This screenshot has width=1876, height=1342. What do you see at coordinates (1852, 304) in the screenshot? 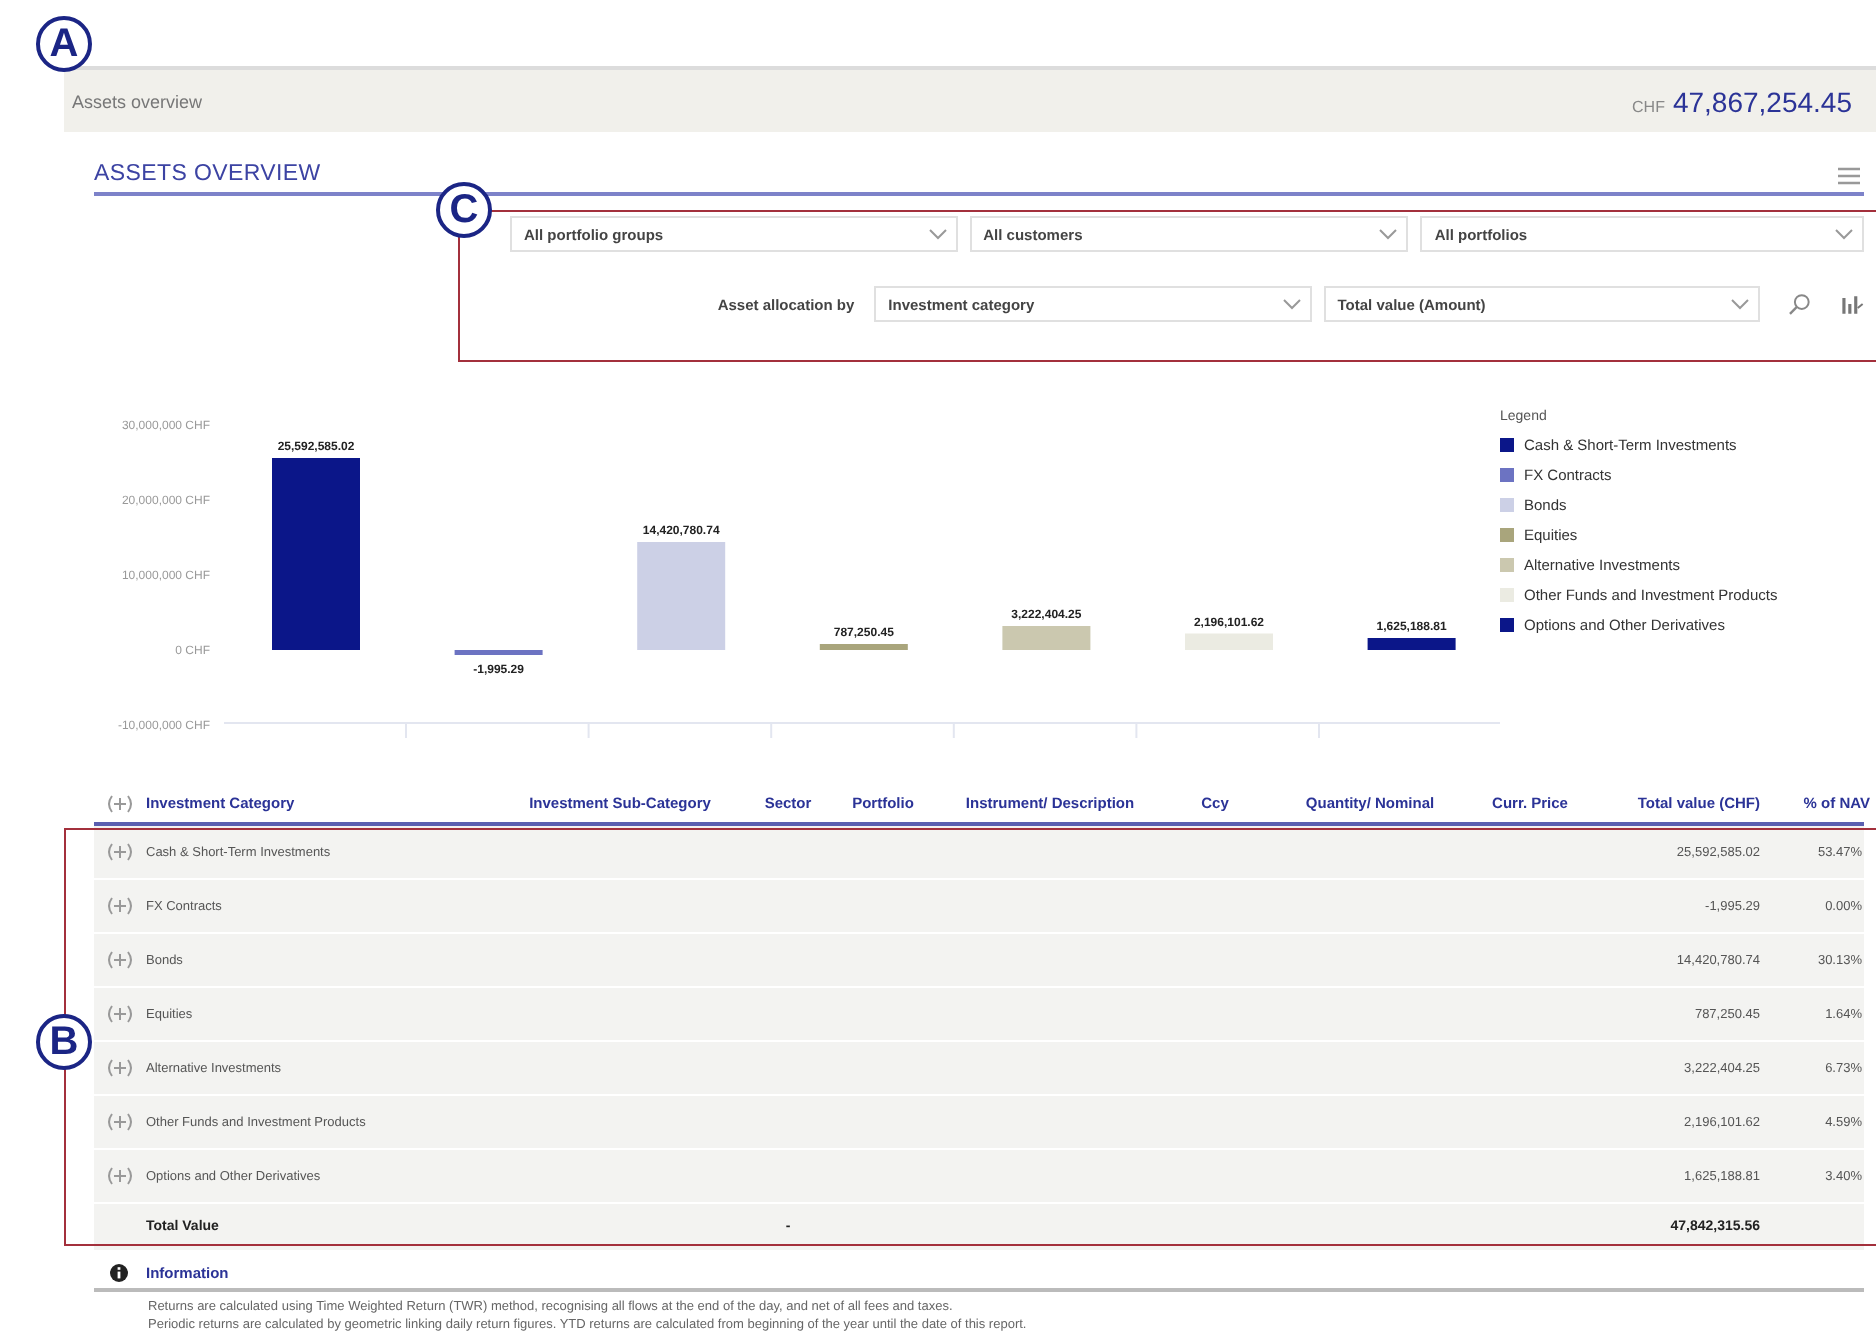
I see `chart-settings-icon` at bounding box center [1852, 304].